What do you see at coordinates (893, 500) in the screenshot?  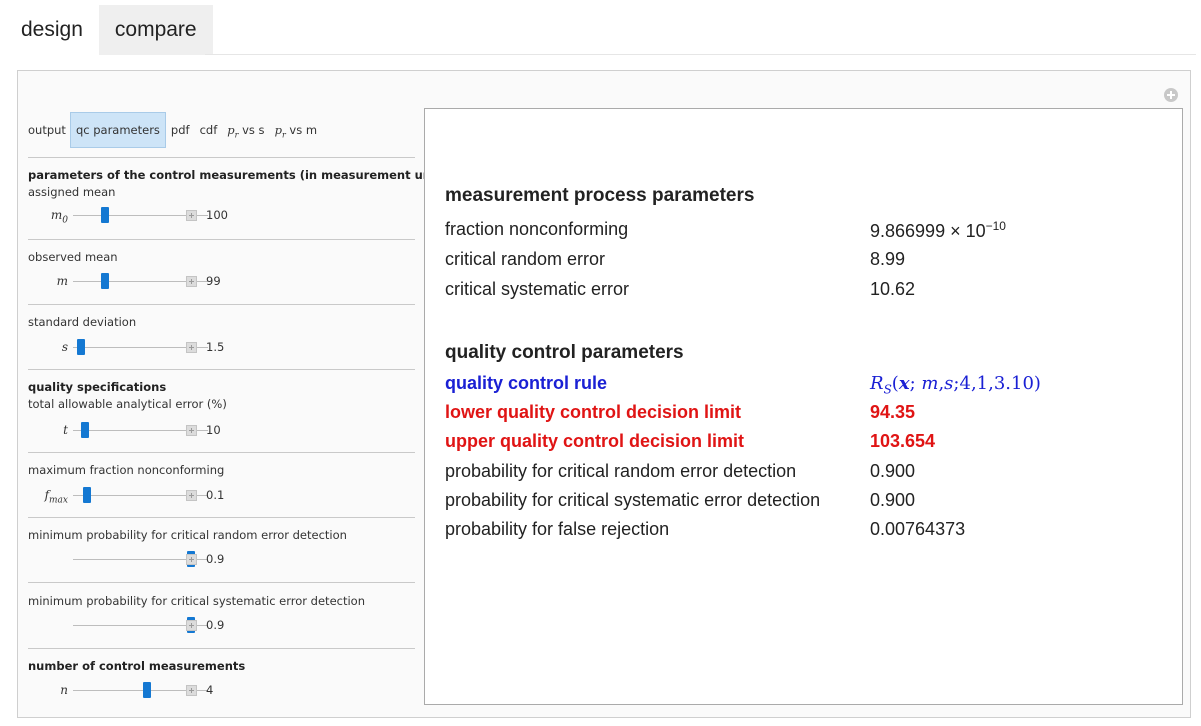 I see `prob-systematic-value: 0.900` at bounding box center [893, 500].